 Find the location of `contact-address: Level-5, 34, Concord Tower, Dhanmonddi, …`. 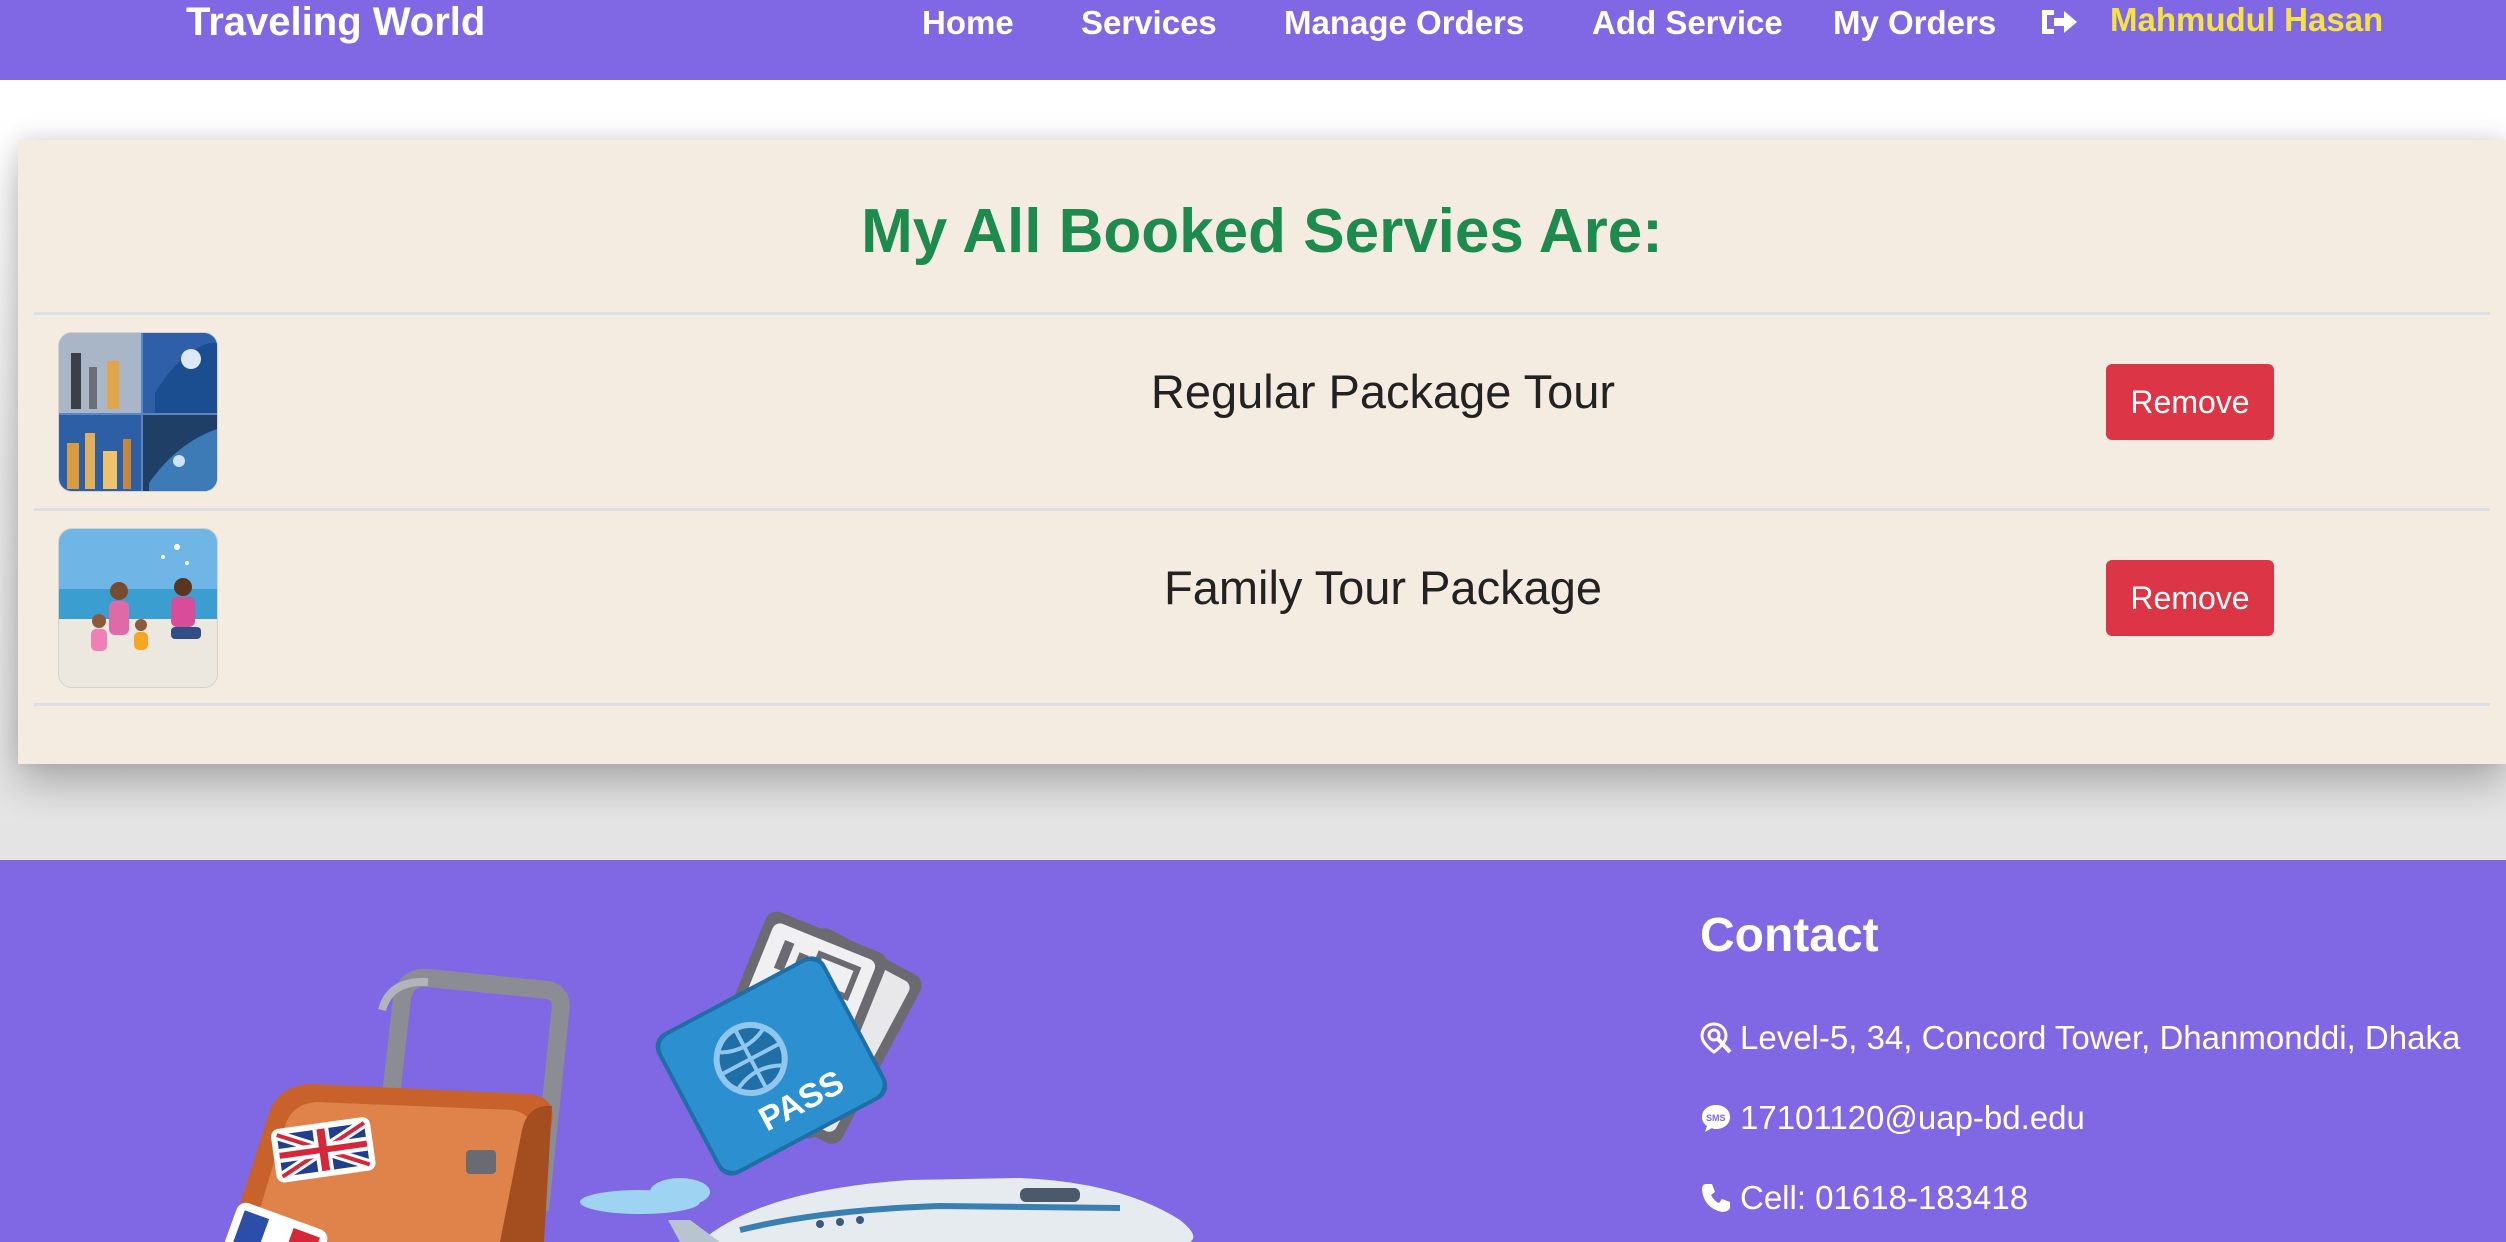

contact-address: Level-5, 34, Concord Tower, Dhanmonddi, … is located at coordinates (2080, 1038).